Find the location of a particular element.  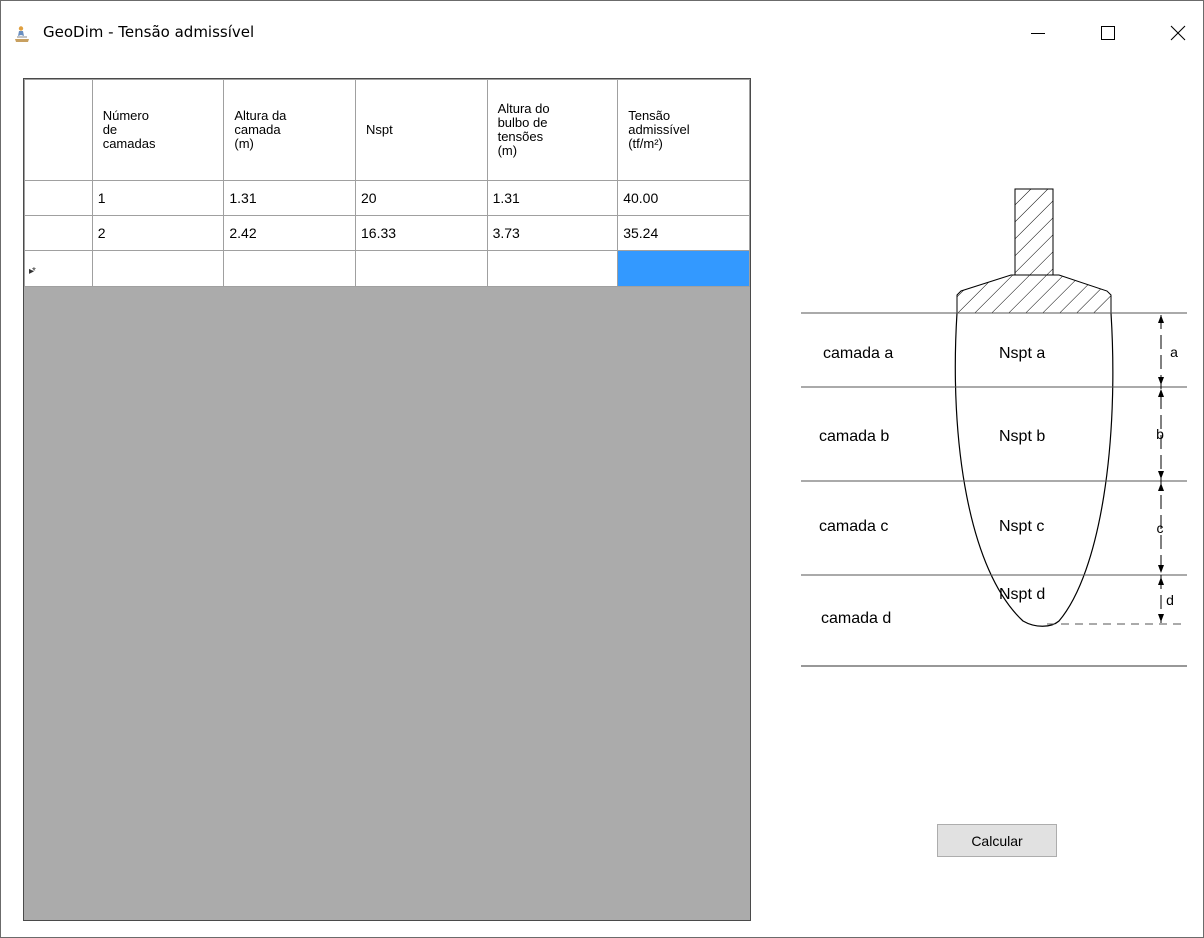

nspt-label: Nspt b is located at coordinates (1022, 436).